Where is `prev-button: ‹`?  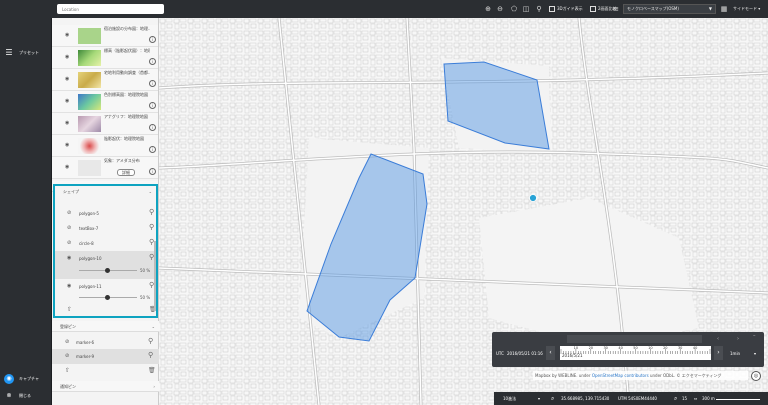 prev-button: ‹ is located at coordinates (550, 353).